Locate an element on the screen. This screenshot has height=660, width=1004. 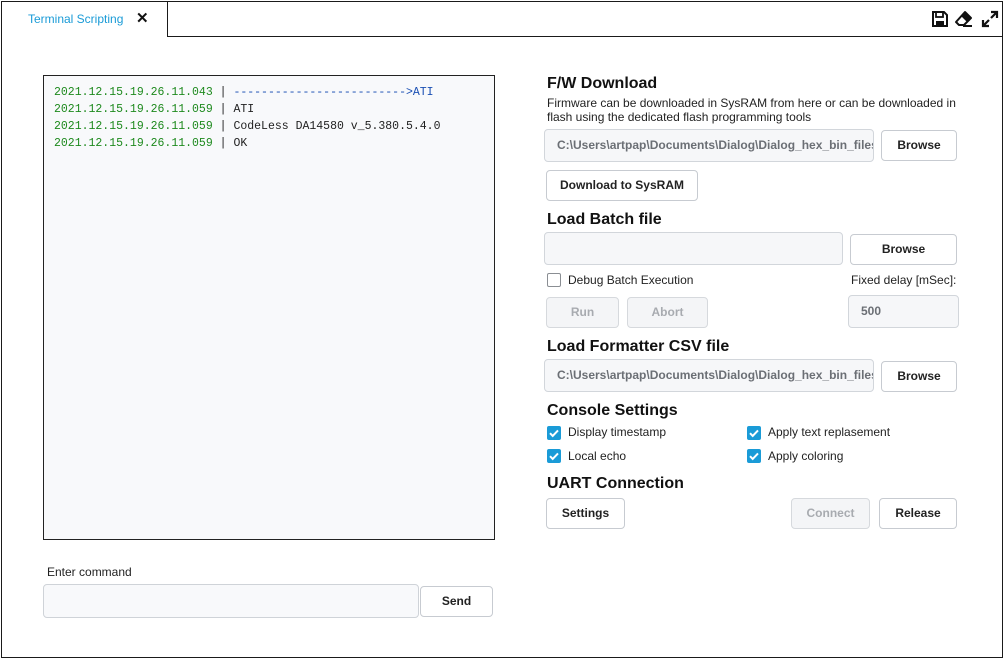
log-message: ------------------------->ATI is located at coordinates (333, 92).